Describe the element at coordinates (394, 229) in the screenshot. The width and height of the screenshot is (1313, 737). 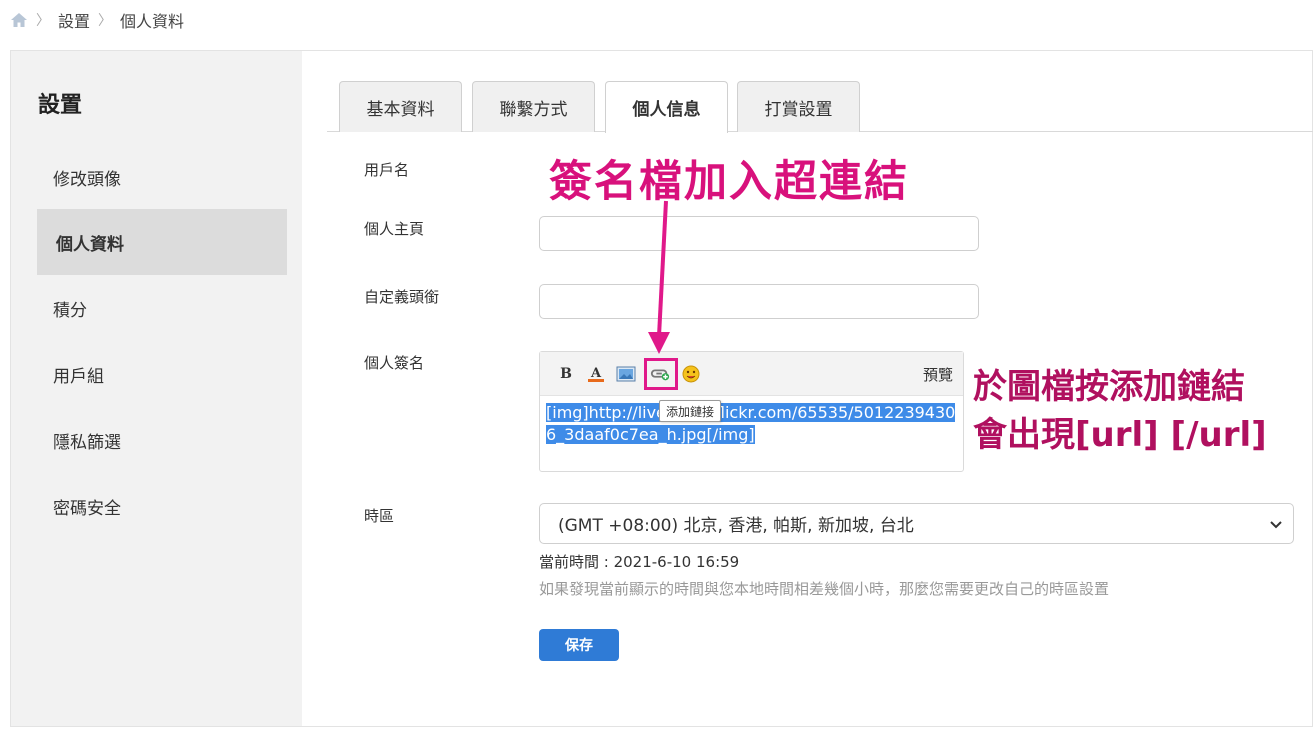
I see `homepage-label: 個人主頁` at that location.